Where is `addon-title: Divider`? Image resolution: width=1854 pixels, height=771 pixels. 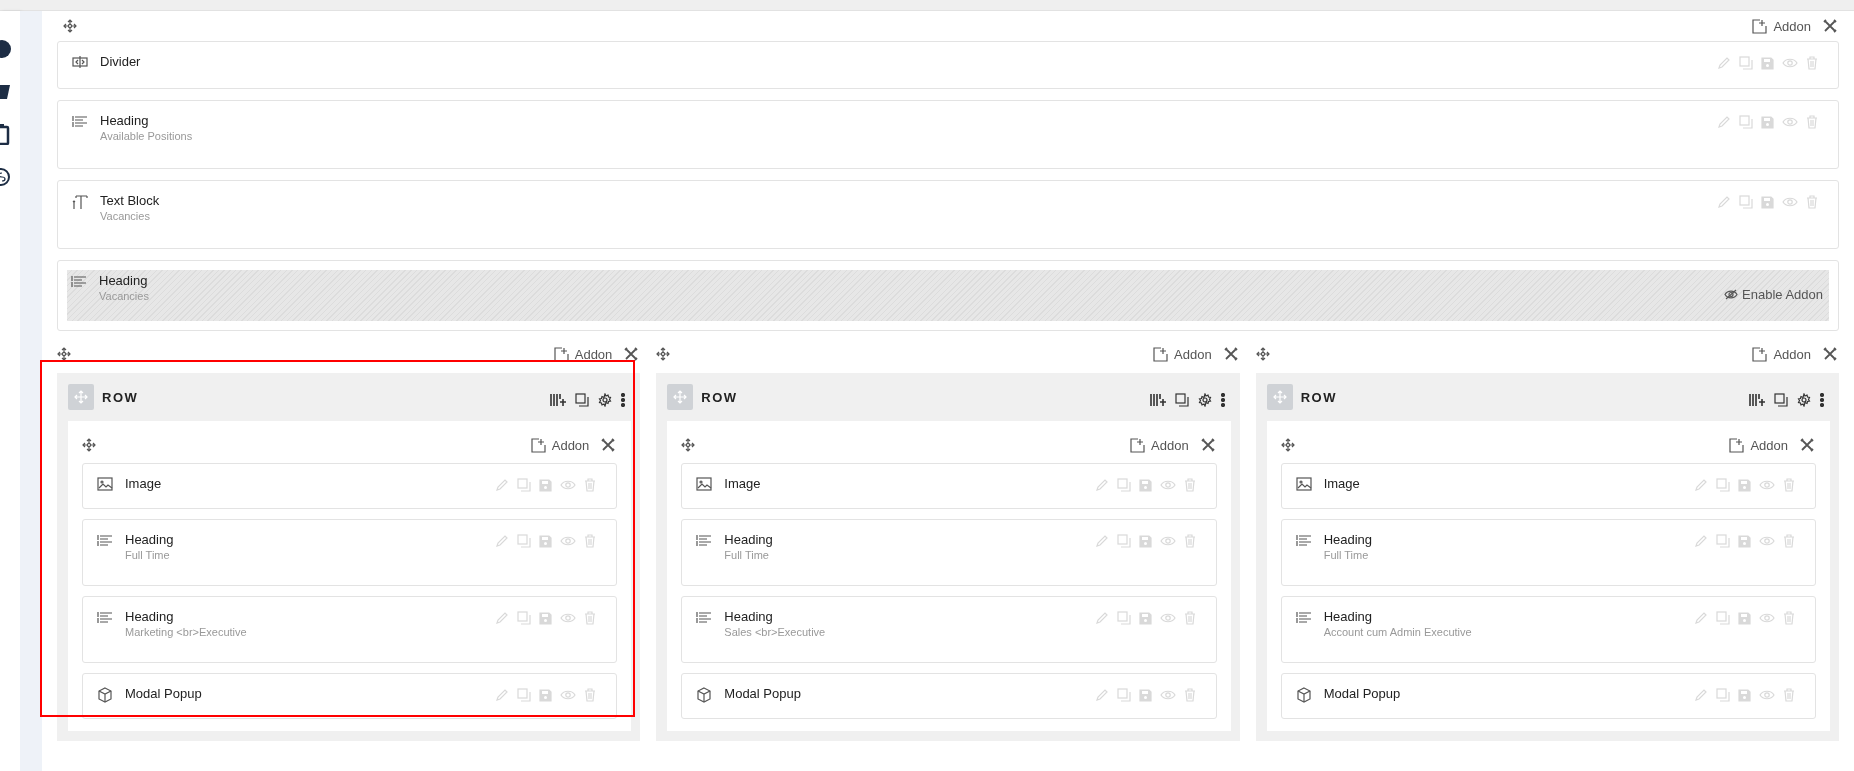
addon-title: Divider is located at coordinates (120, 61).